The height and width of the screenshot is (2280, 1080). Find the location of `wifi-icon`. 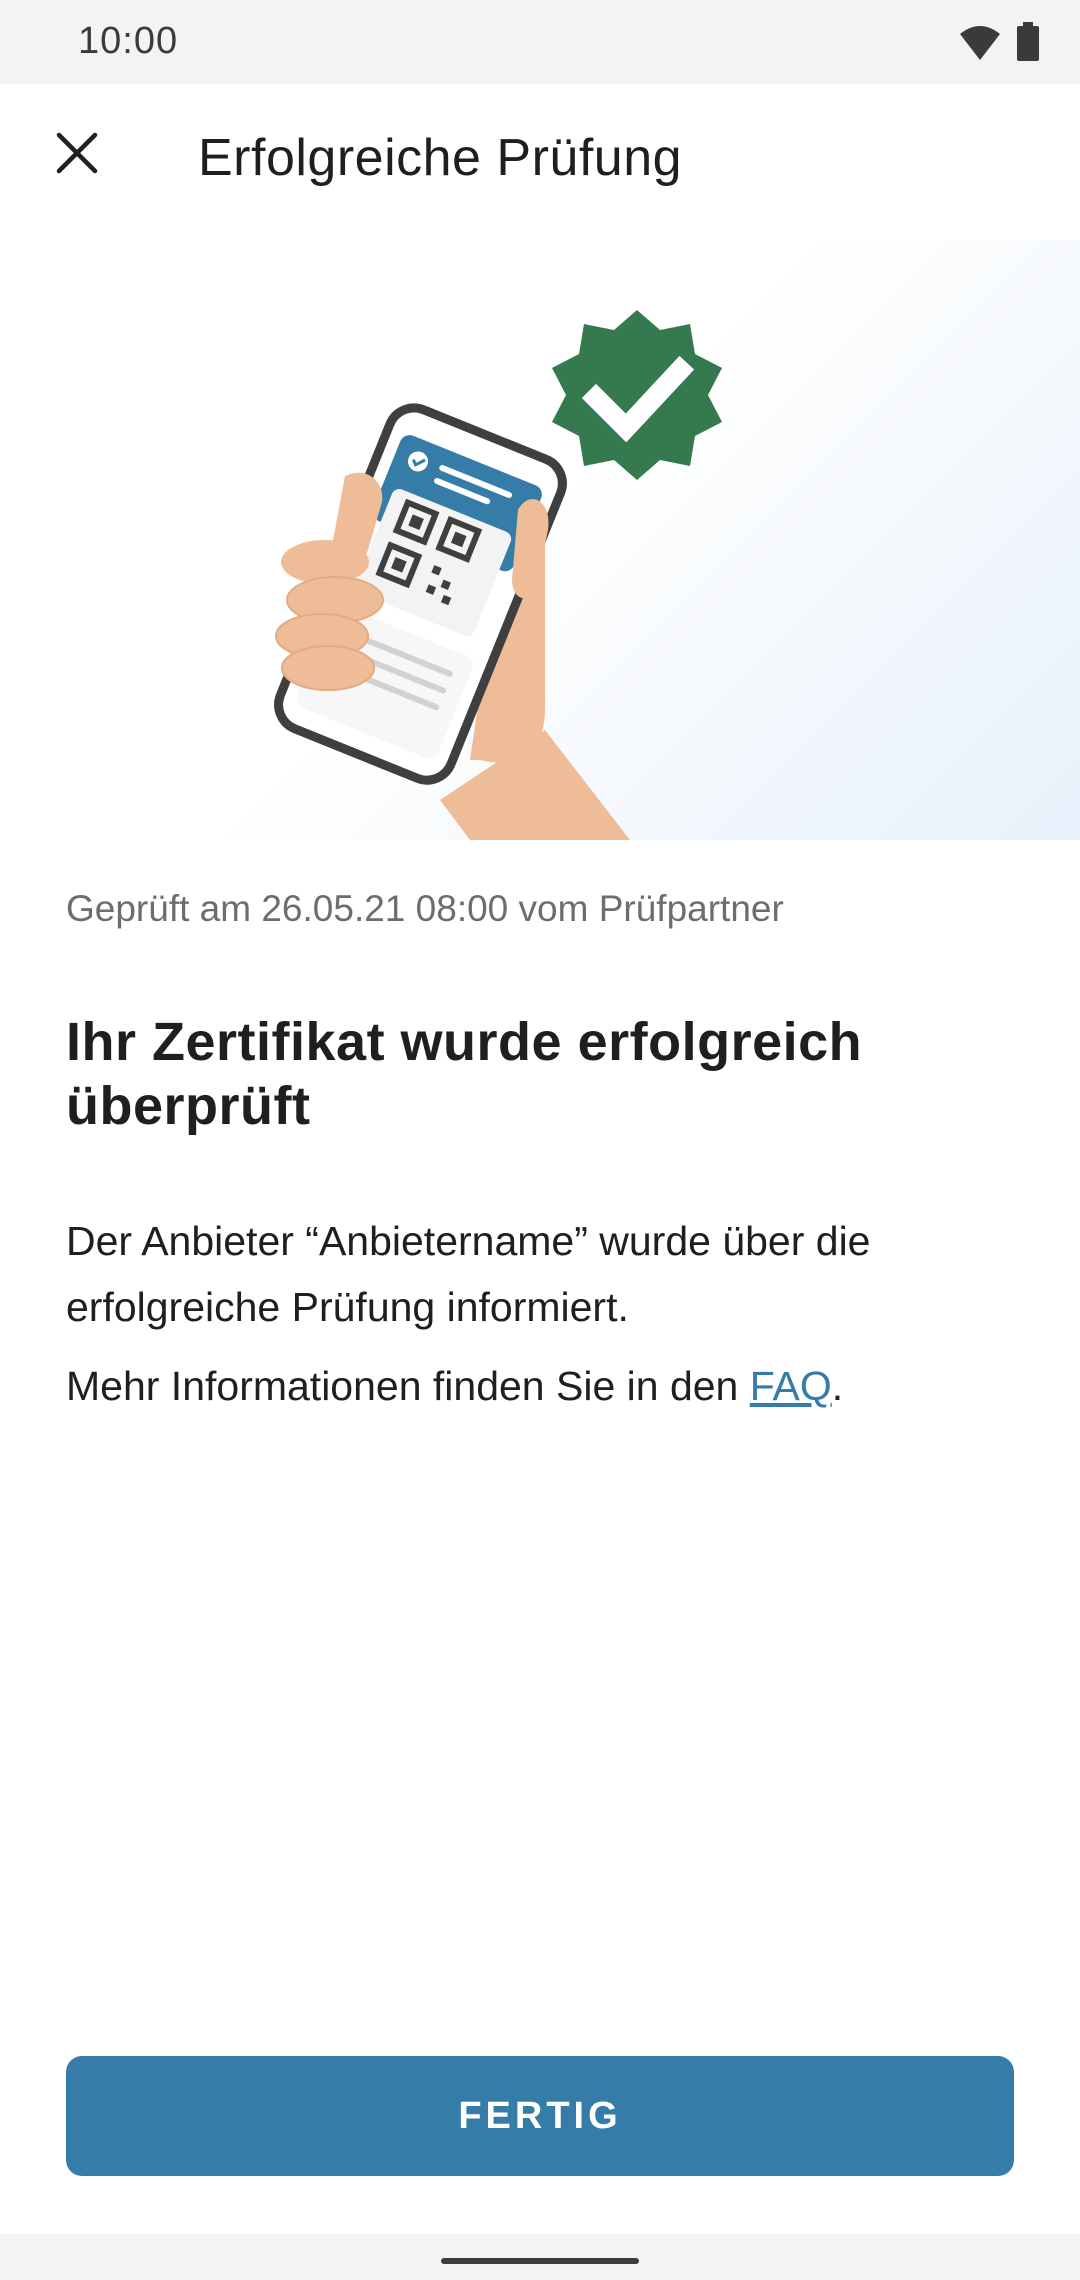

wifi-icon is located at coordinates (980, 44).